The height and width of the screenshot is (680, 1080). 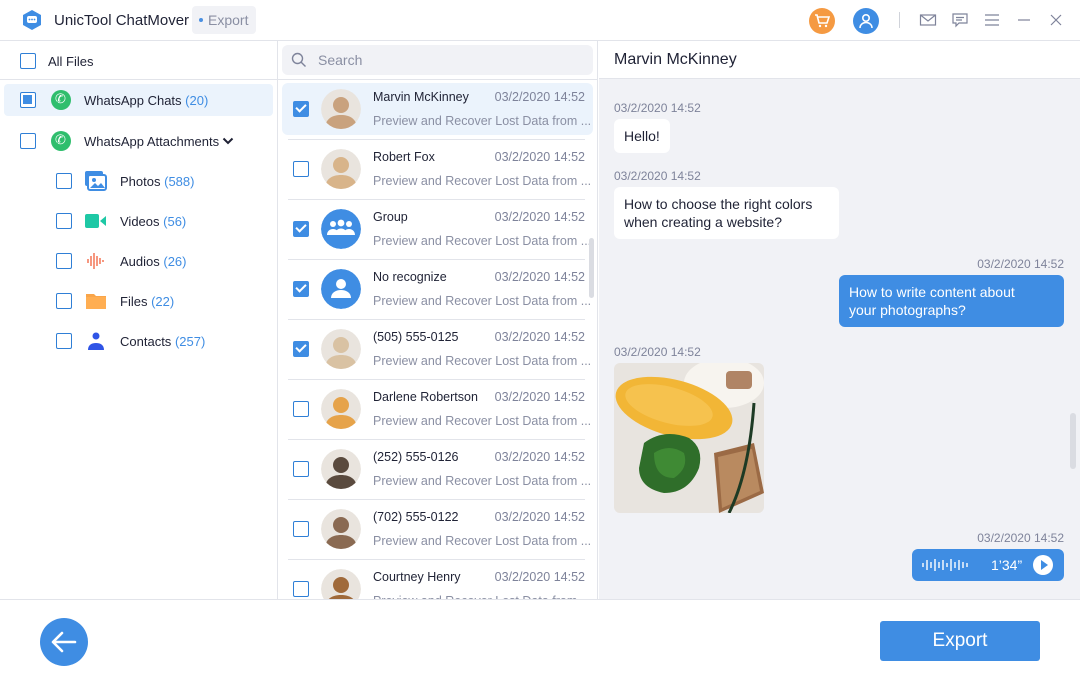 What do you see at coordinates (64, 301) in the screenshot?
I see `files-checkbox` at bounding box center [64, 301].